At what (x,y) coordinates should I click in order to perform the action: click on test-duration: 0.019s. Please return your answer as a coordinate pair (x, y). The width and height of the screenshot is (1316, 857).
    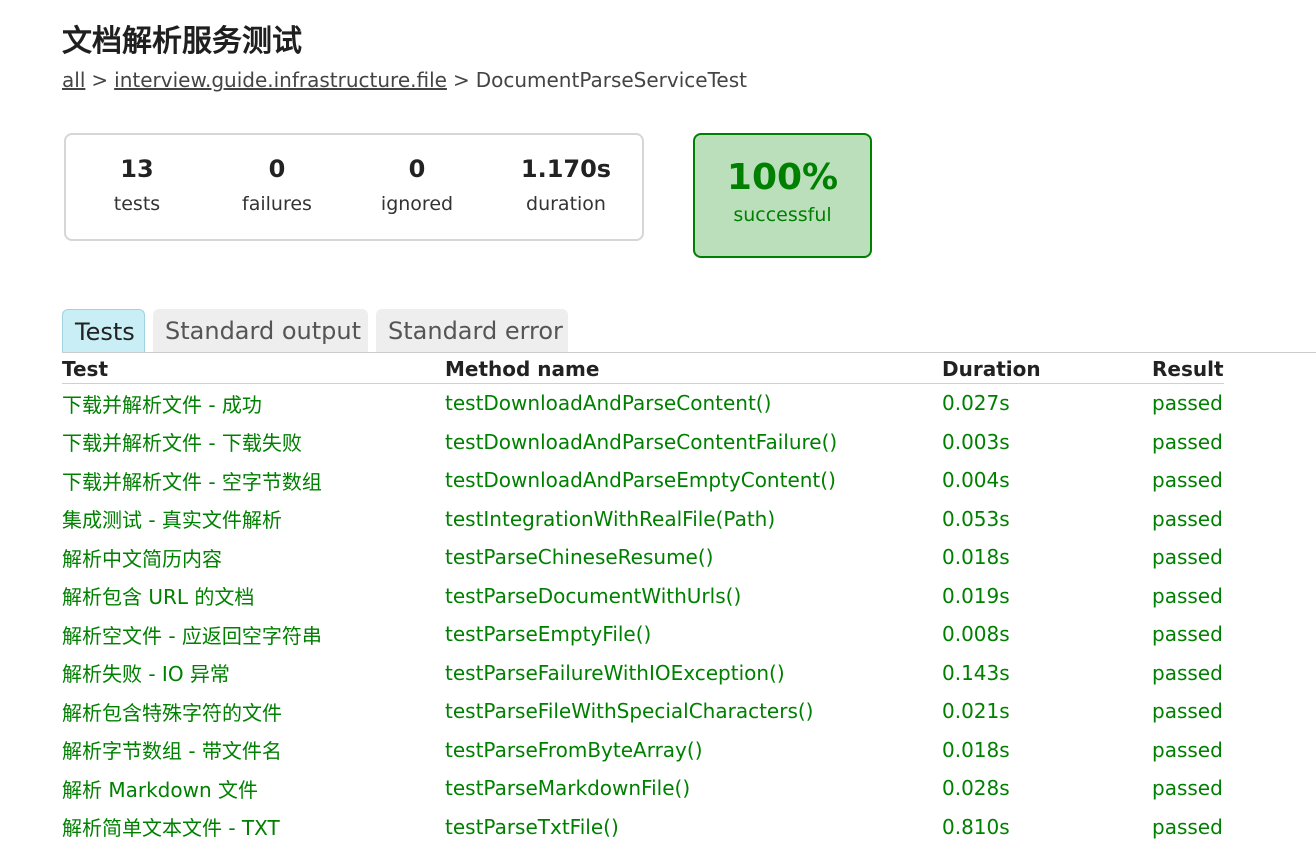
    Looking at the image, I should click on (976, 595).